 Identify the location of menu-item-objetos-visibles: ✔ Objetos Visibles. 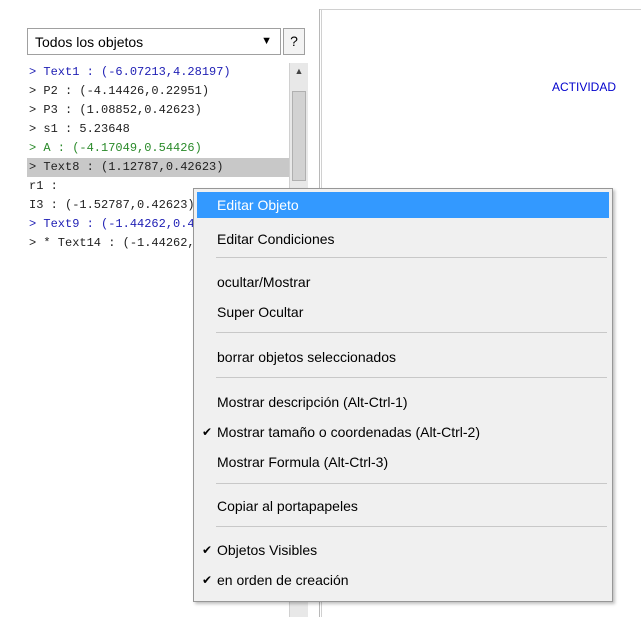
(403, 550).